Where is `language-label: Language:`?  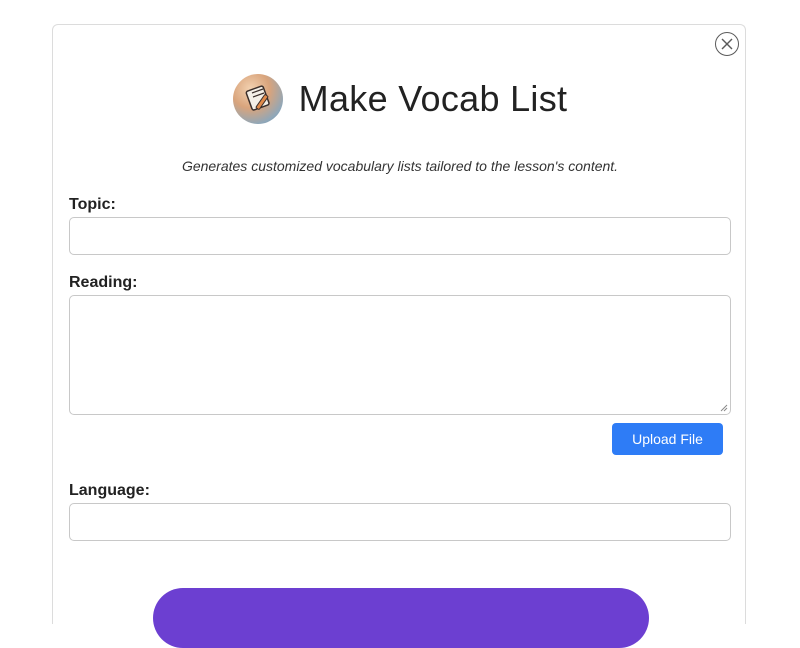 language-label: Language: is located at coordinates (109, 490).